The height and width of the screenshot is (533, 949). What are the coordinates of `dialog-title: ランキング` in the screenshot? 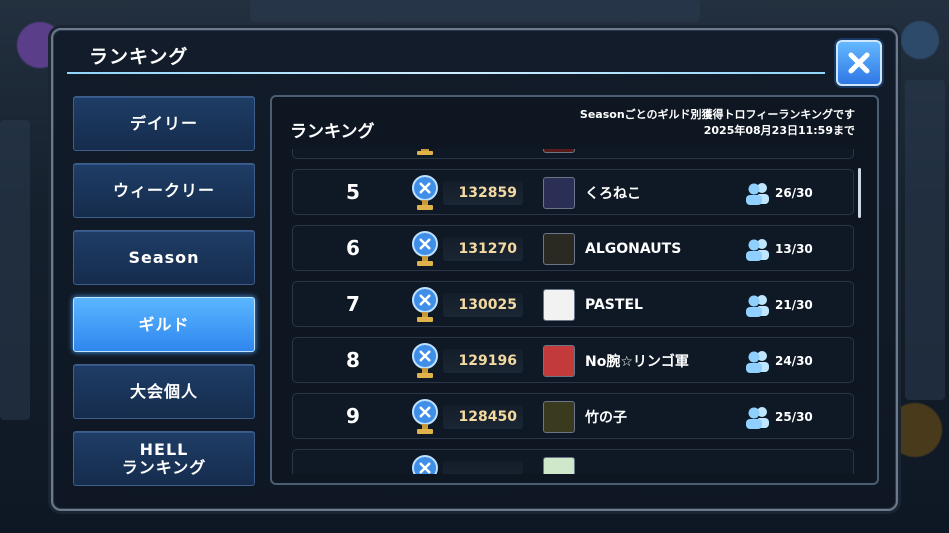 It's located at (139, 57).